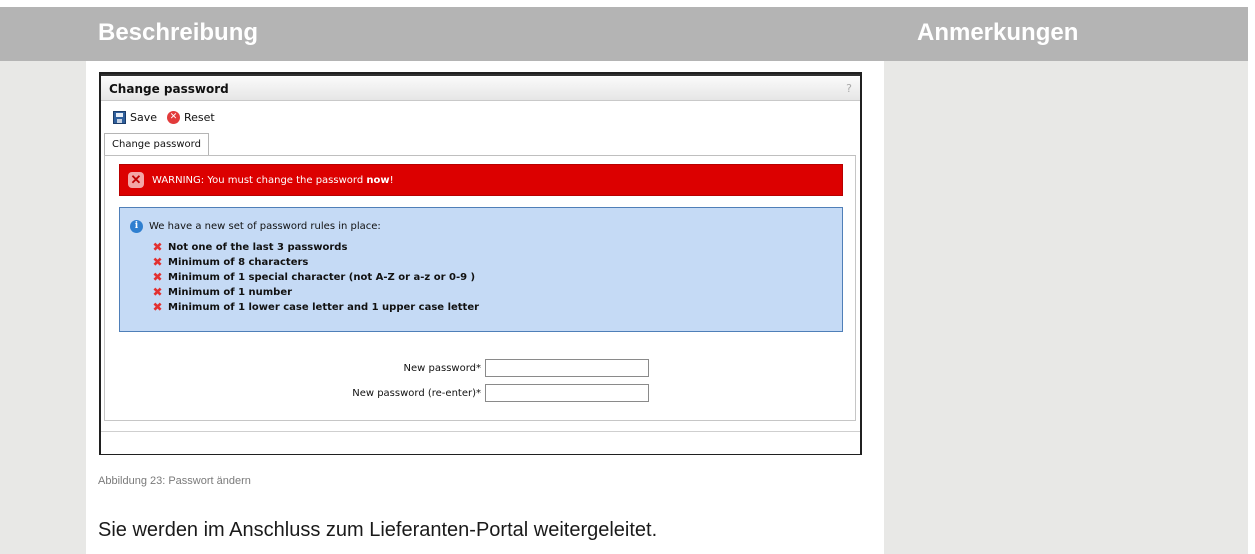 The width and height of the screenshot is (1255, 554). What do you see at coordinates (480, 75) in the screenshot?
I see `window-top-border` at bounding box center [480, 75].